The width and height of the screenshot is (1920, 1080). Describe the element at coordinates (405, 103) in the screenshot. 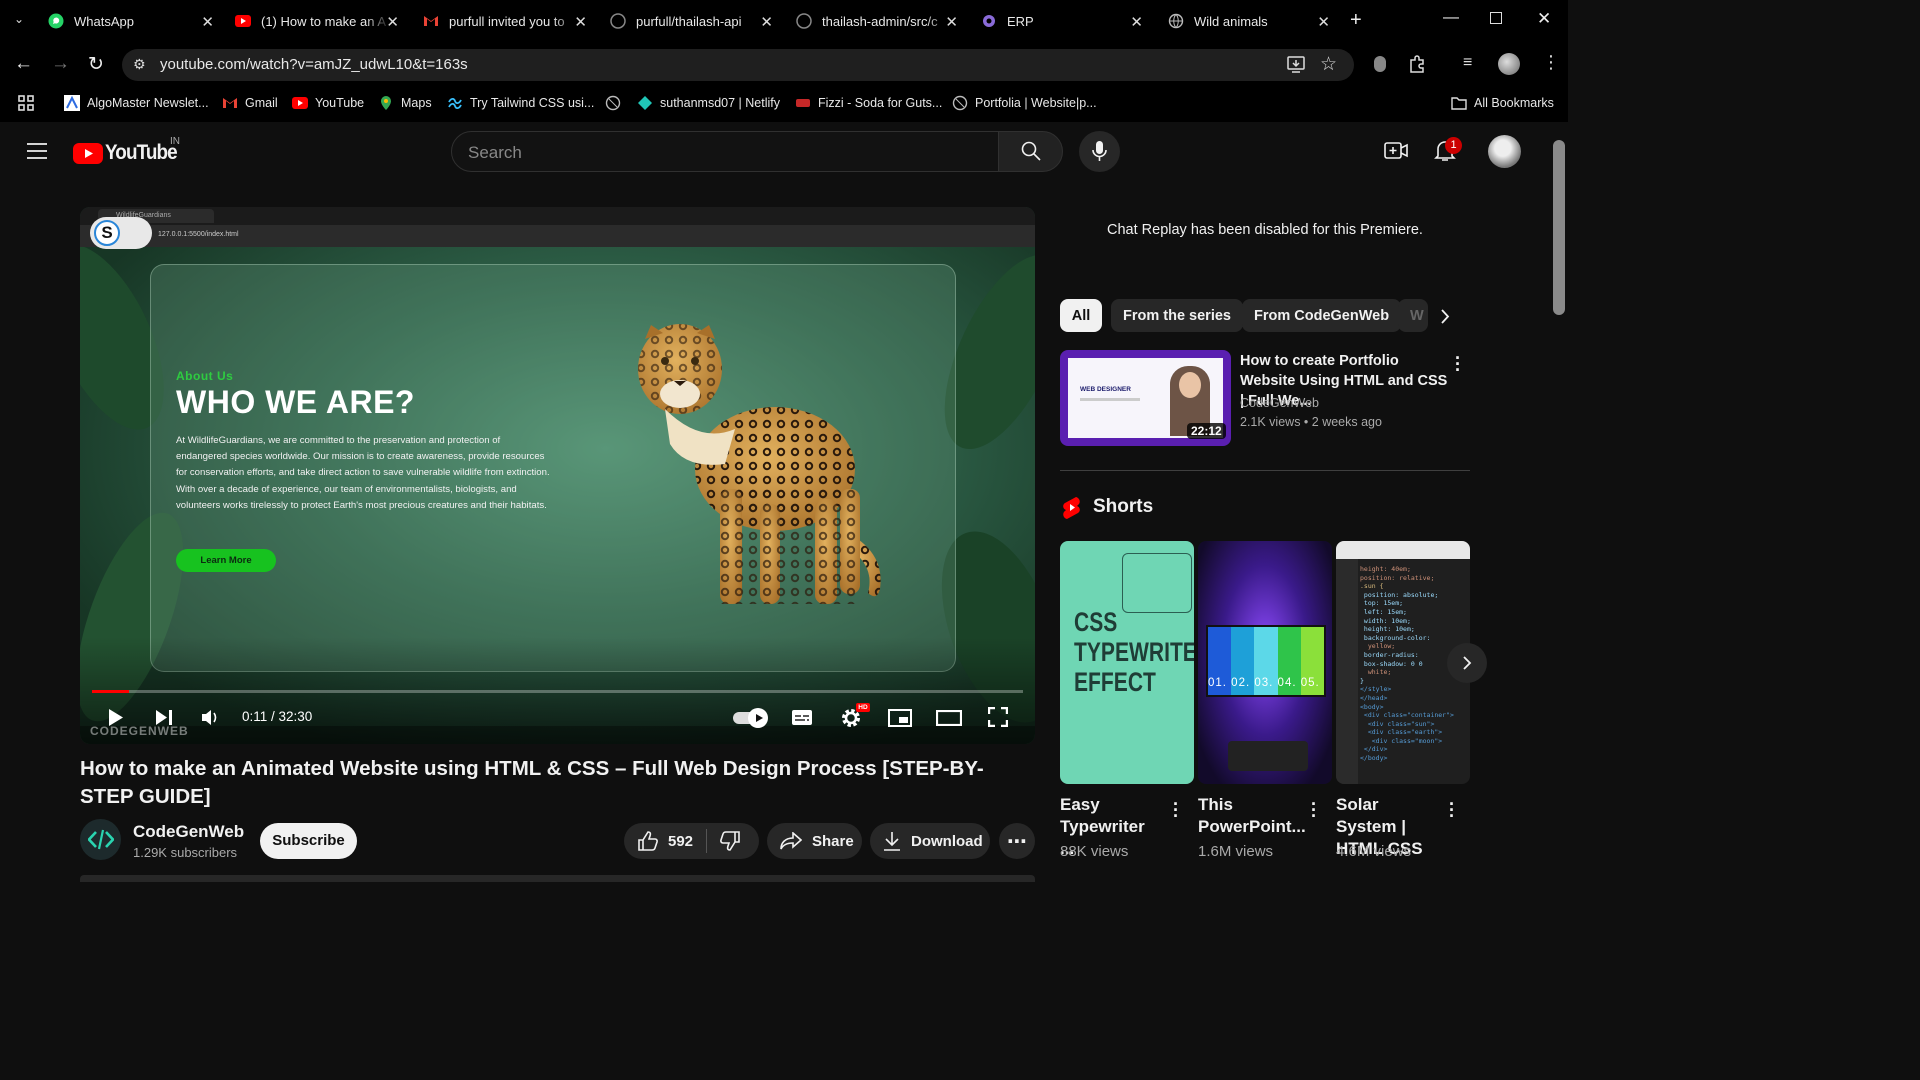

I see `bookmark-maps: Maps` at that location.